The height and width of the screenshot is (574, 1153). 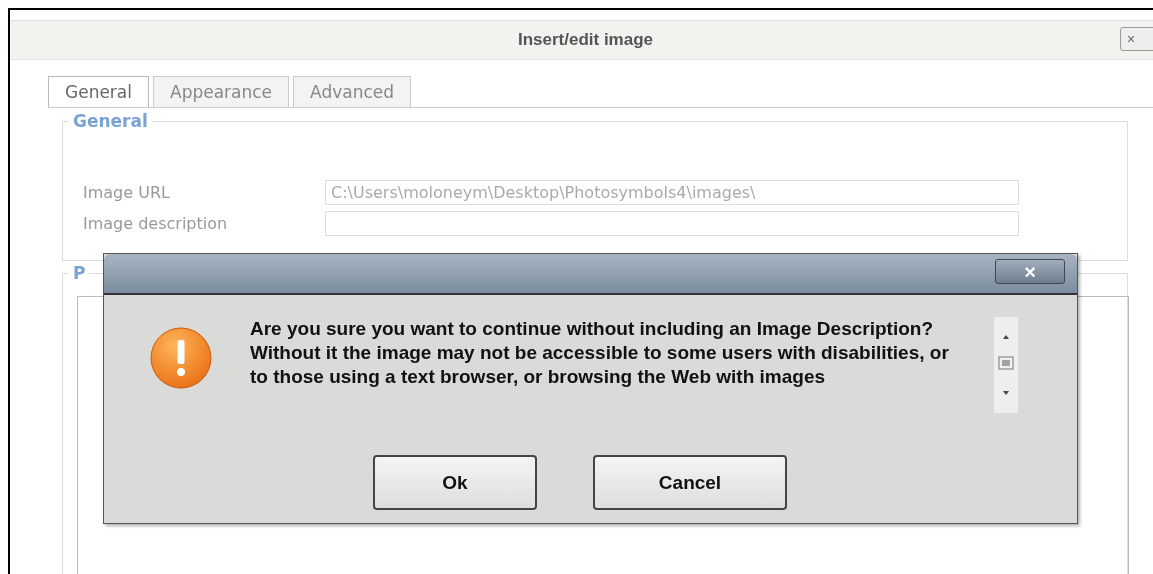 What do you see at coordinates (126, 192) in the screenshot?
I see `field-label: Image URL` at bounding box center [126, 192].